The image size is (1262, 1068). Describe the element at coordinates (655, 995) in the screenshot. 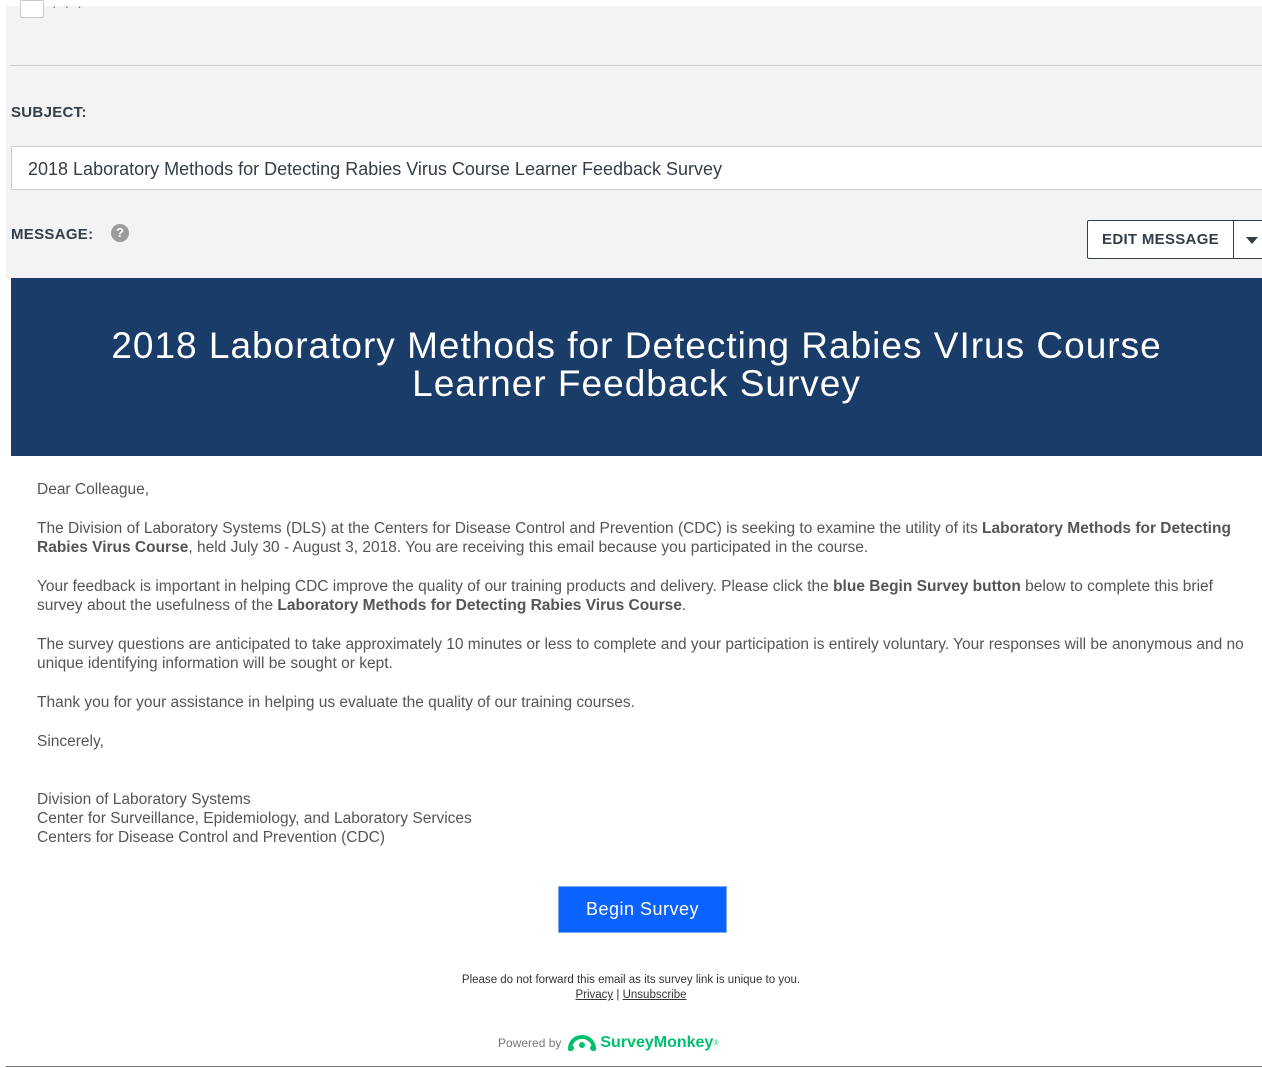

I see `unsubscribe-link: Unsubscribe` at that location.